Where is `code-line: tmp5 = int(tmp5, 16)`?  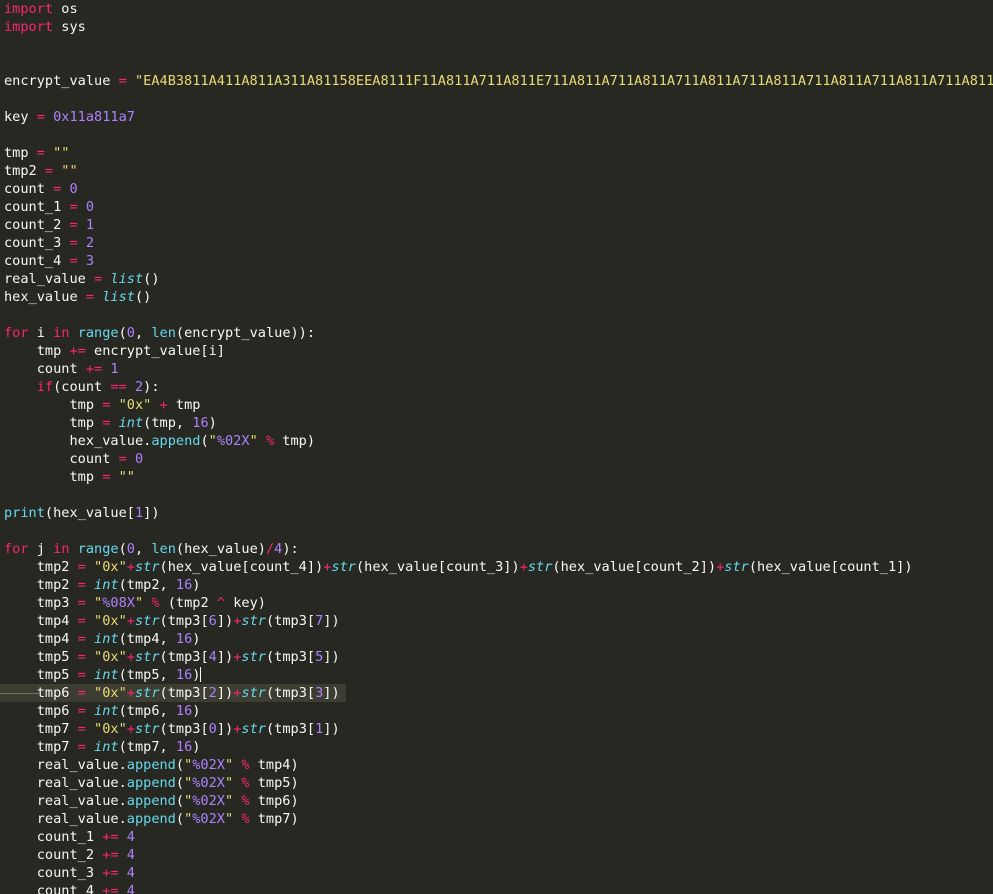
code-line: tmp5 = int(tmp5, 16) is located at coordinates (498, 675).